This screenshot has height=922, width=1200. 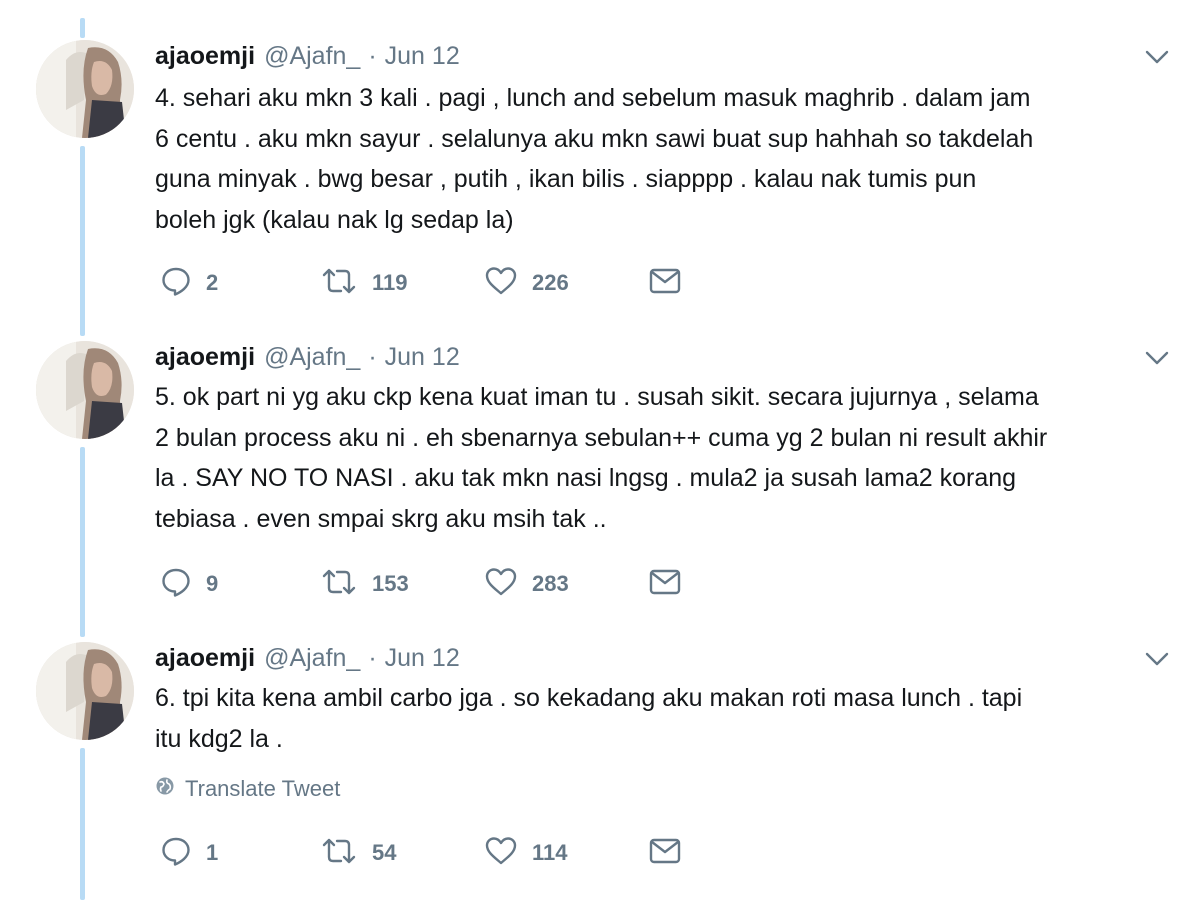 What do you see at coordinates (263, 788) in the screenshot?
I see `translate-tweet-label: Translate Tweet` at bounding box center [263, 788].